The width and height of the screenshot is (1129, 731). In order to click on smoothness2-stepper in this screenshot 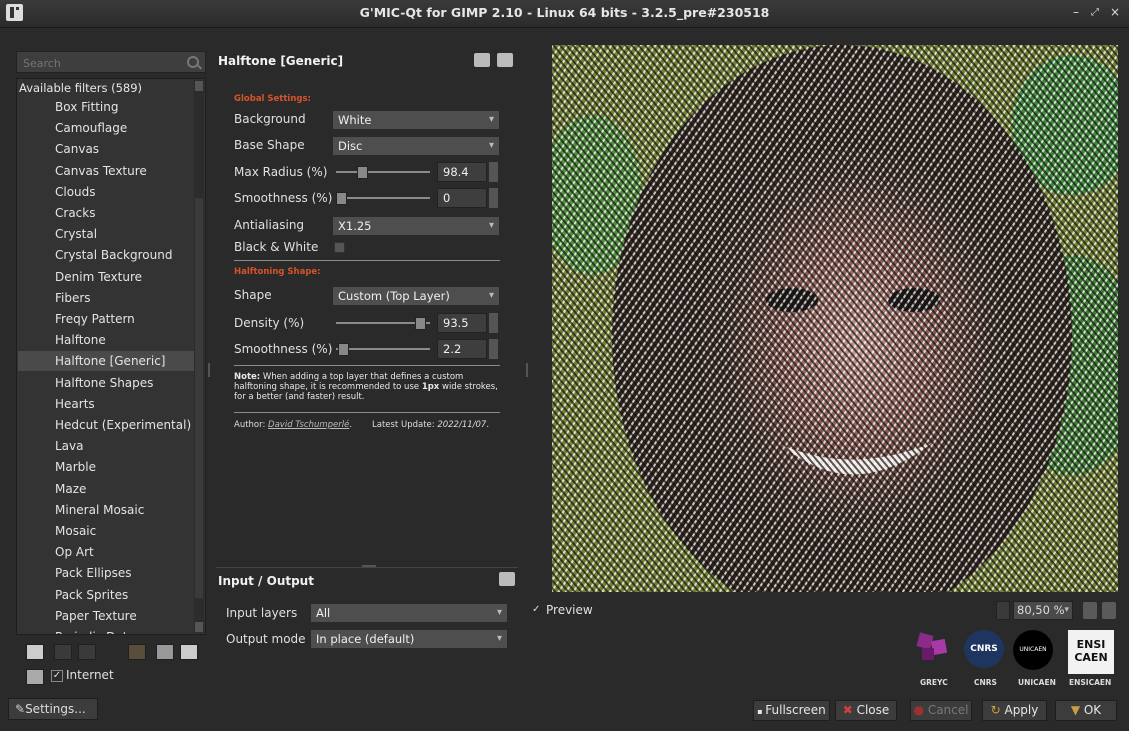, I will do `click(493, 349)`.